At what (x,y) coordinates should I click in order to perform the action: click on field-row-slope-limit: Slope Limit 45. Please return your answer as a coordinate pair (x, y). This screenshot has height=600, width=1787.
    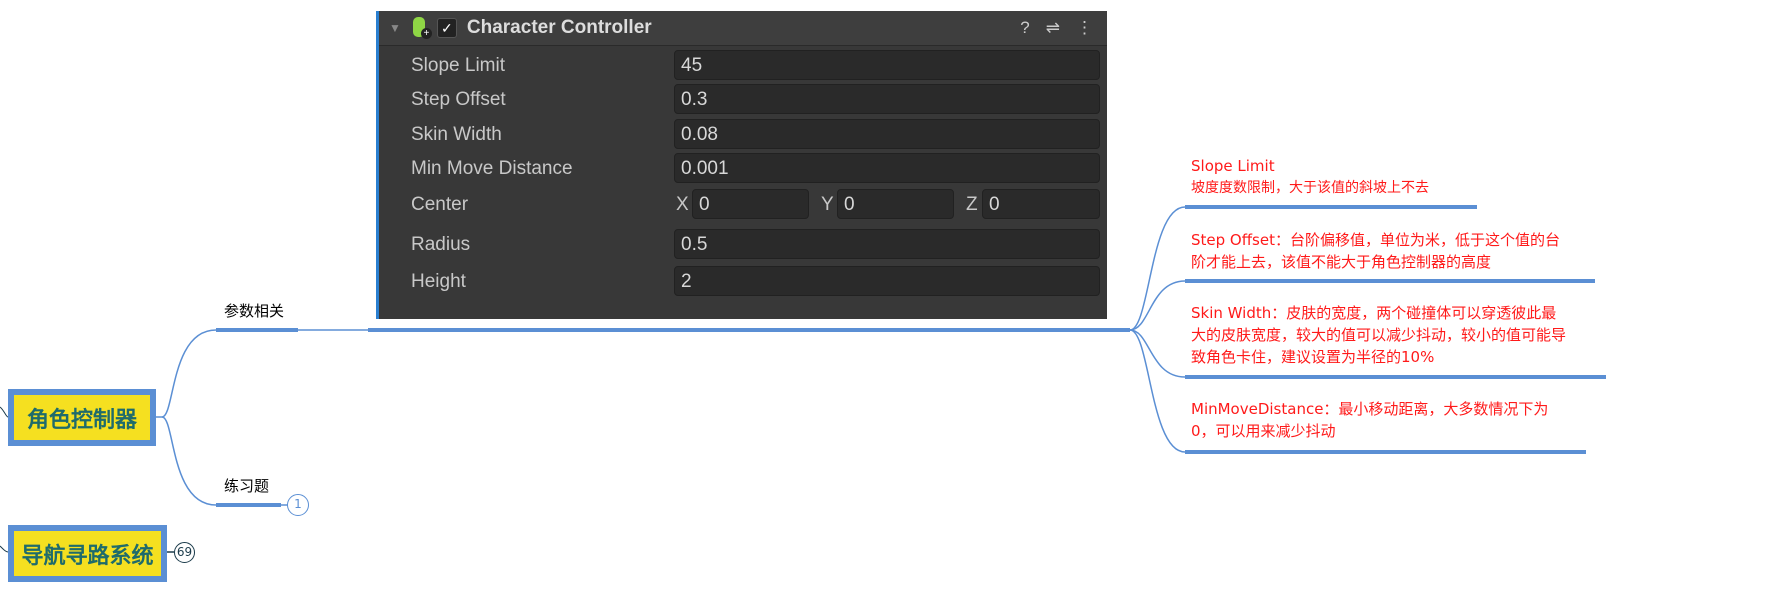
    Looking at the image, I should click on (743, 66).